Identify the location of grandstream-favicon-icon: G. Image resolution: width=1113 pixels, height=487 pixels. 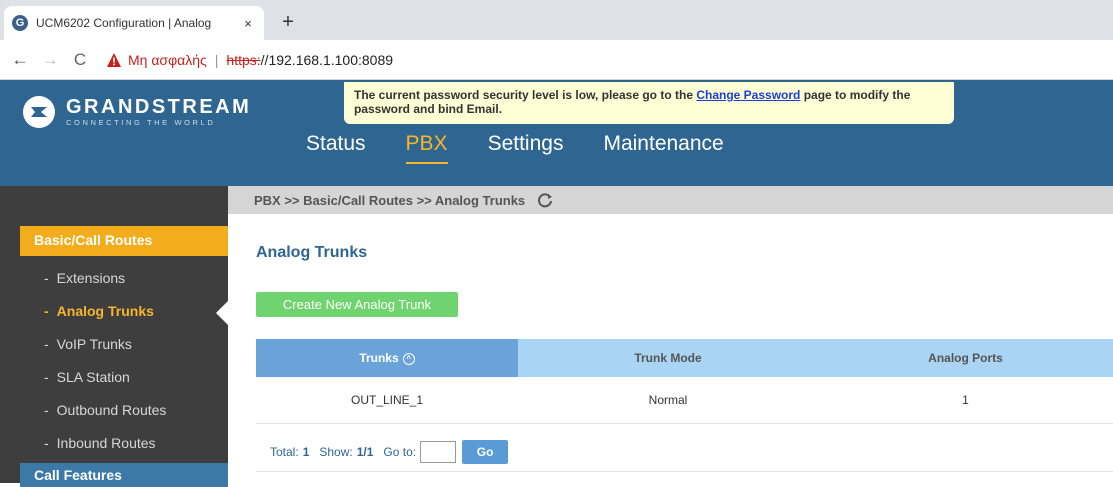
(20, 23).